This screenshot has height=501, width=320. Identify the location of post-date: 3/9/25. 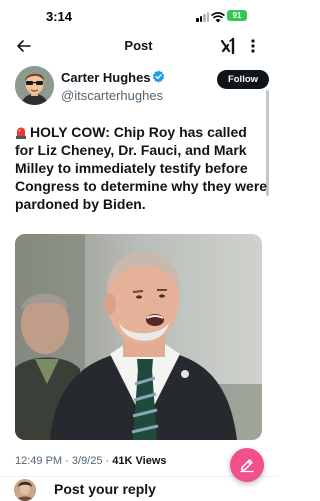
(87, 461).